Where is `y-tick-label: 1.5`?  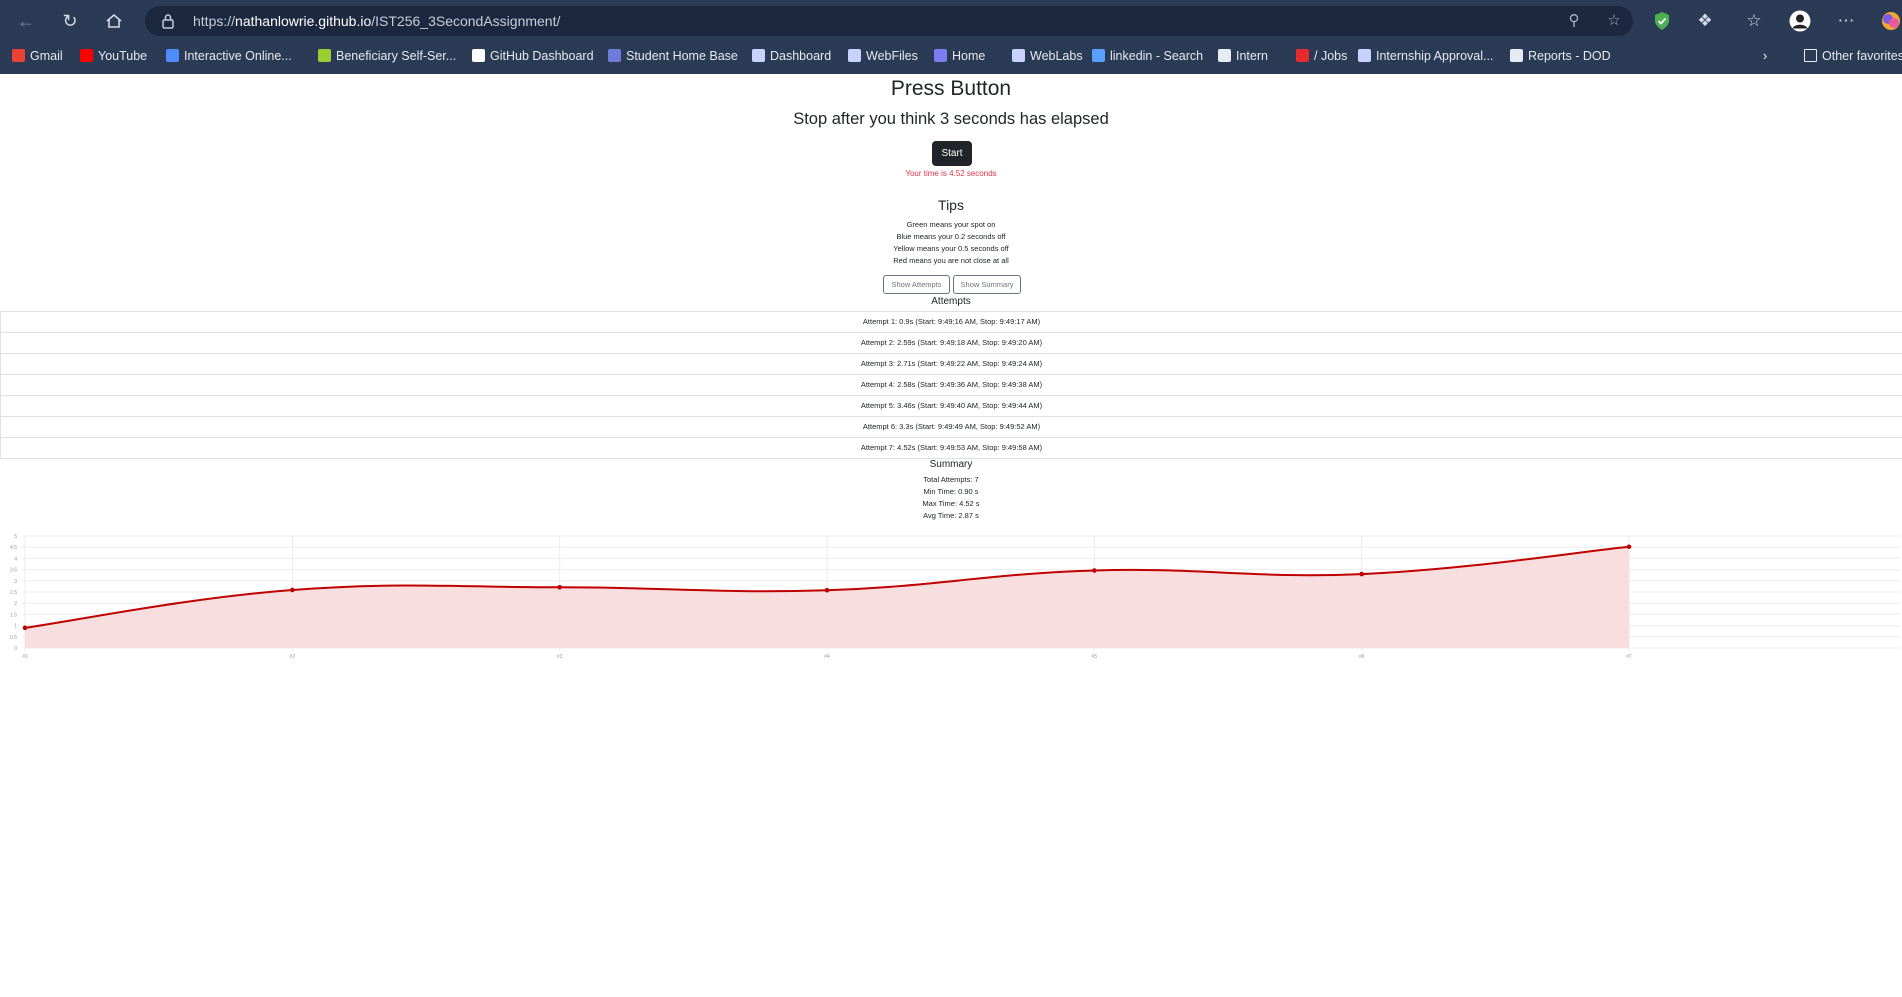
y-tick-label: 1.5 is located at coordinates (13, 615).